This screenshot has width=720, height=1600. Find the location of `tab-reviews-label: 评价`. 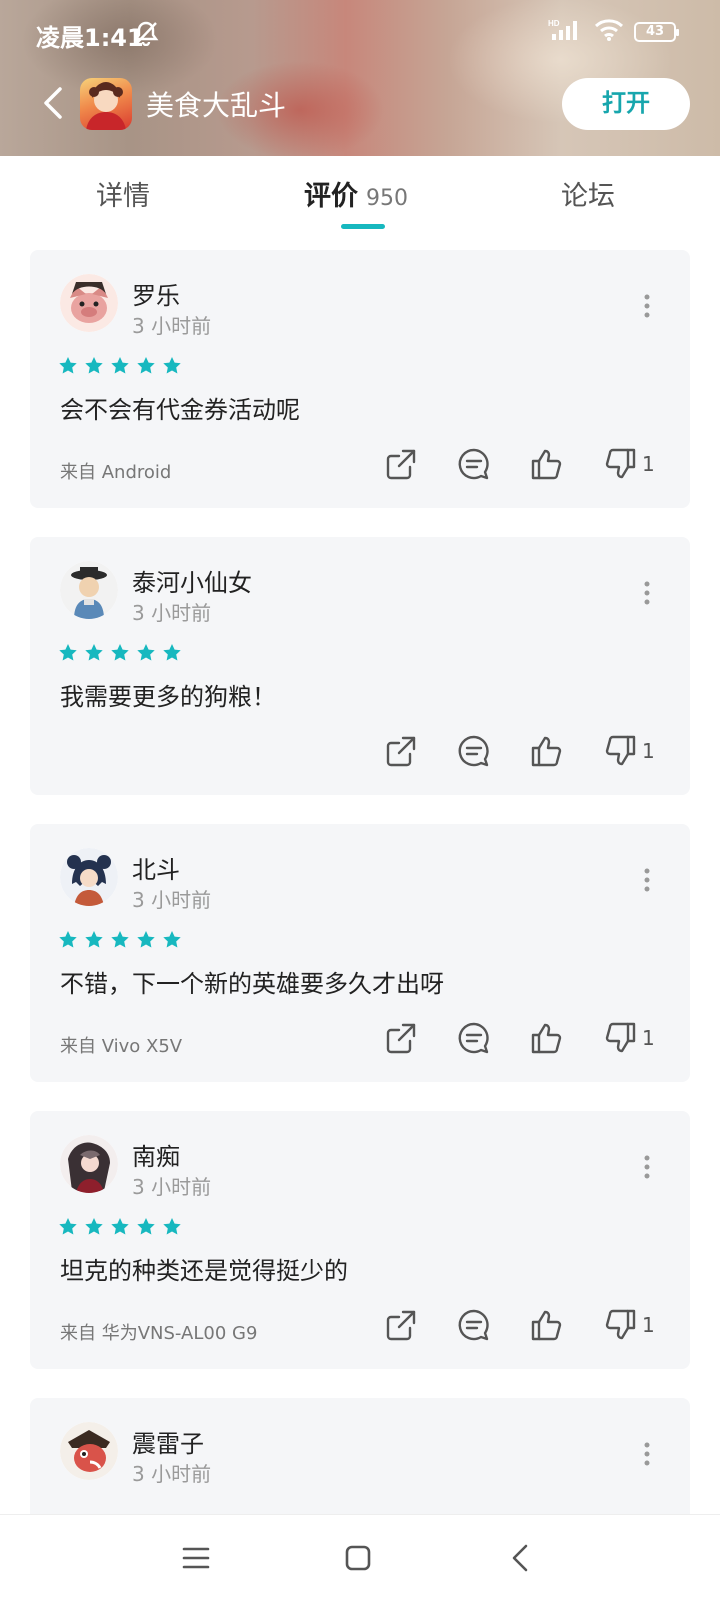

tab-reviews-label: 评价 is located at coordinates (331, 196).